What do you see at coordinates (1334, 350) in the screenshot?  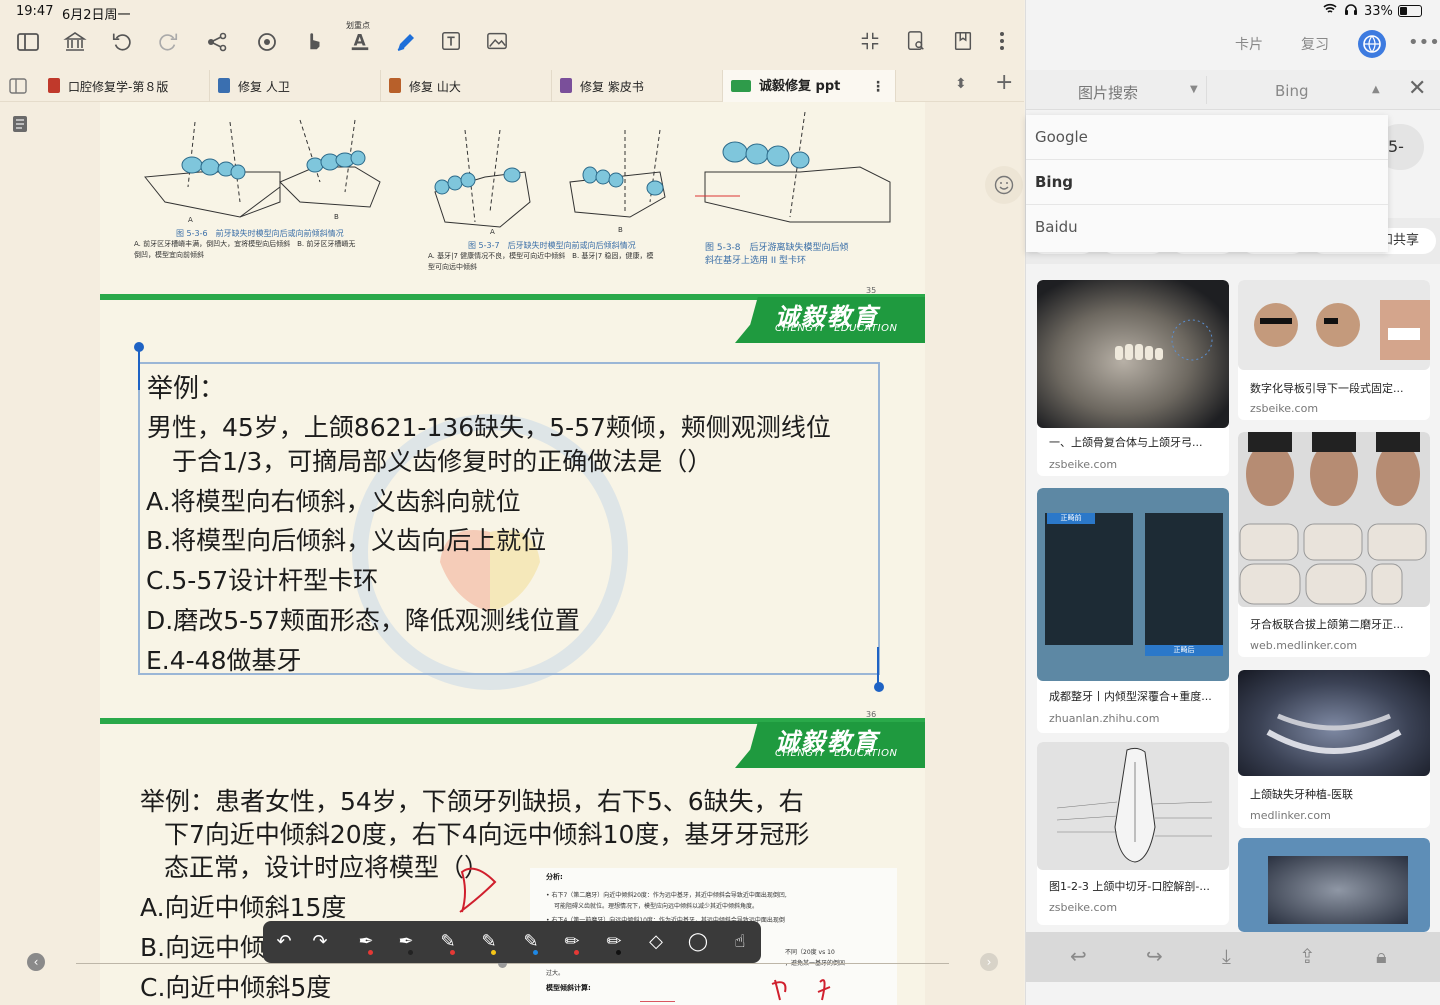 I see `image-result-card: 数字化导板引导下一段式固定... zsbeike.com` at bounding box center [1334, 350].